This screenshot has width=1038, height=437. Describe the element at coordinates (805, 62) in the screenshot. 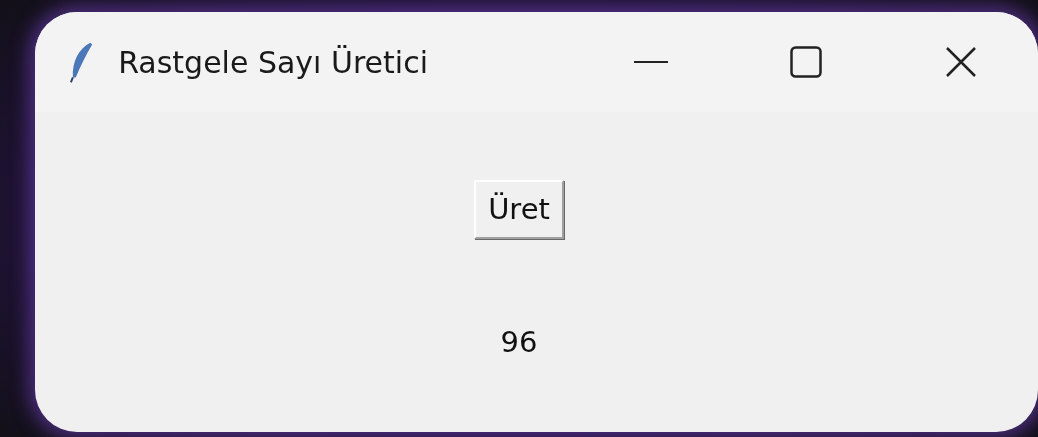

I see `maximize-icon` at that location.